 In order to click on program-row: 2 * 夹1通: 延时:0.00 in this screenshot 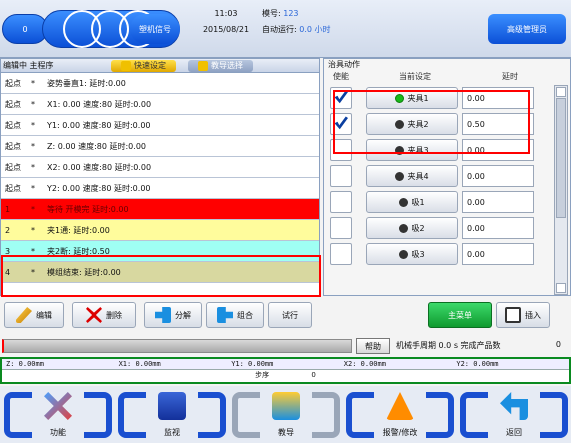, I will do `click(160, 230)`.